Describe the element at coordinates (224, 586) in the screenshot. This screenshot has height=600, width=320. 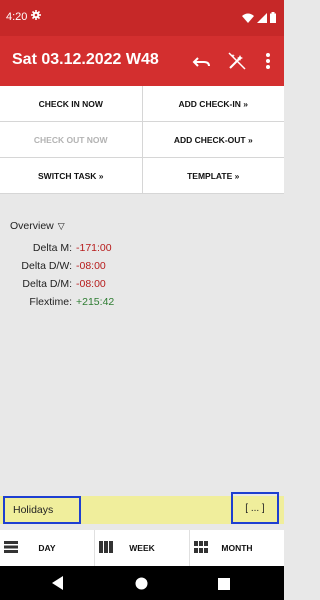
I see `recents-icon` at that location.